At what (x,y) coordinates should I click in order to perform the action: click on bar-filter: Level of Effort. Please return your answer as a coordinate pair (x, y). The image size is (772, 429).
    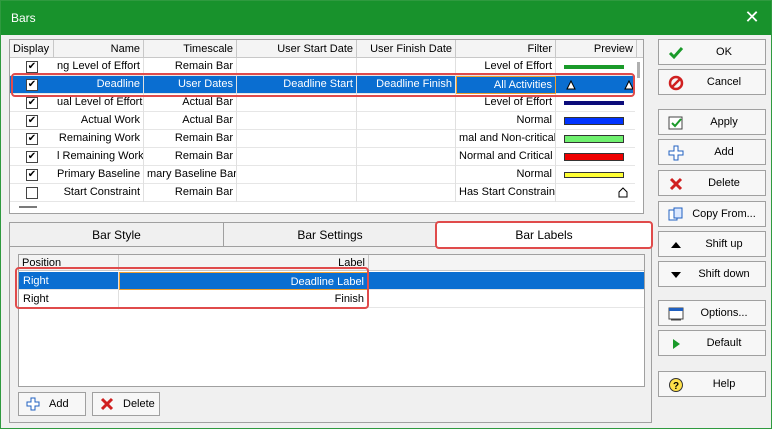
    Looking at the image, I should click on (506, 103).